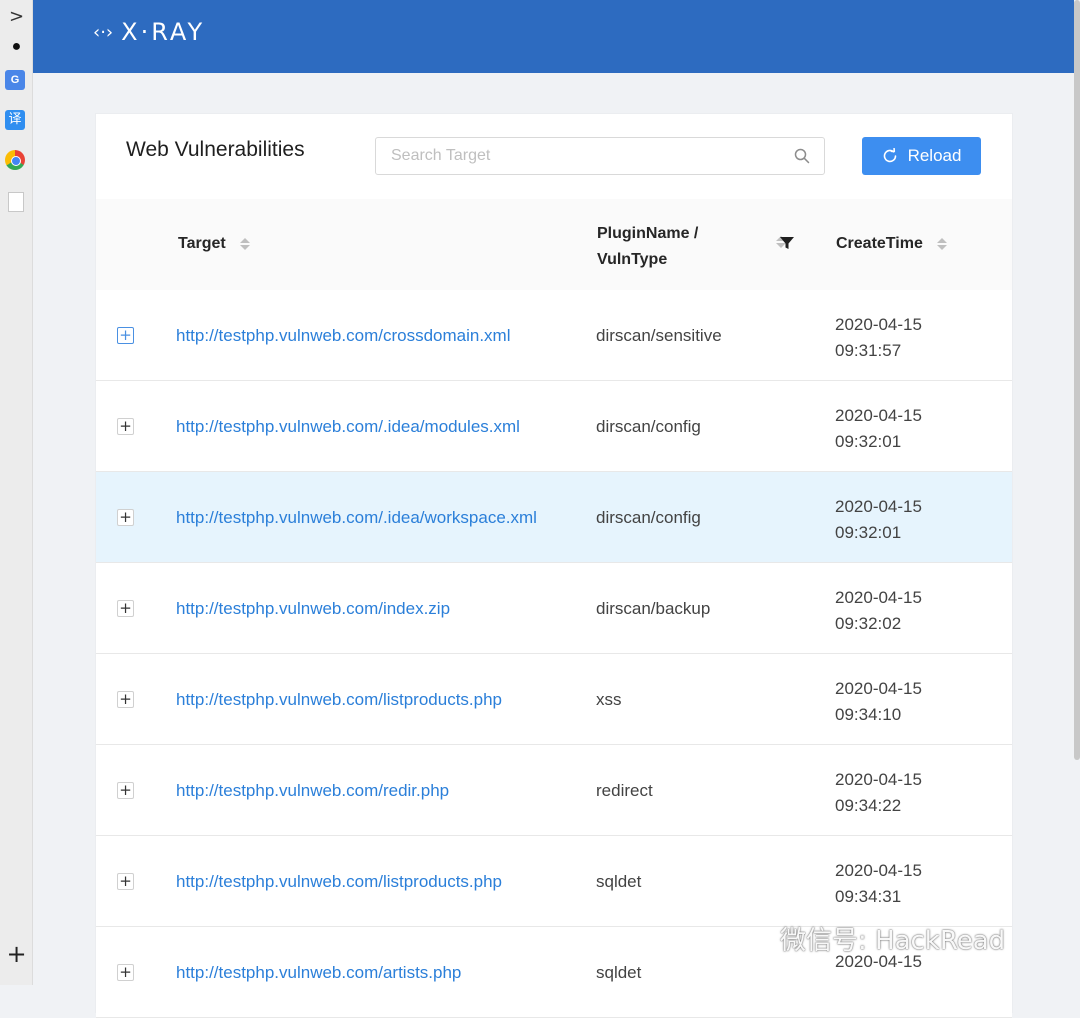 This screenshot has width=1080, height=1018. I want to click on browser-side-strip: > ● G 译 +, so click(16, 492).